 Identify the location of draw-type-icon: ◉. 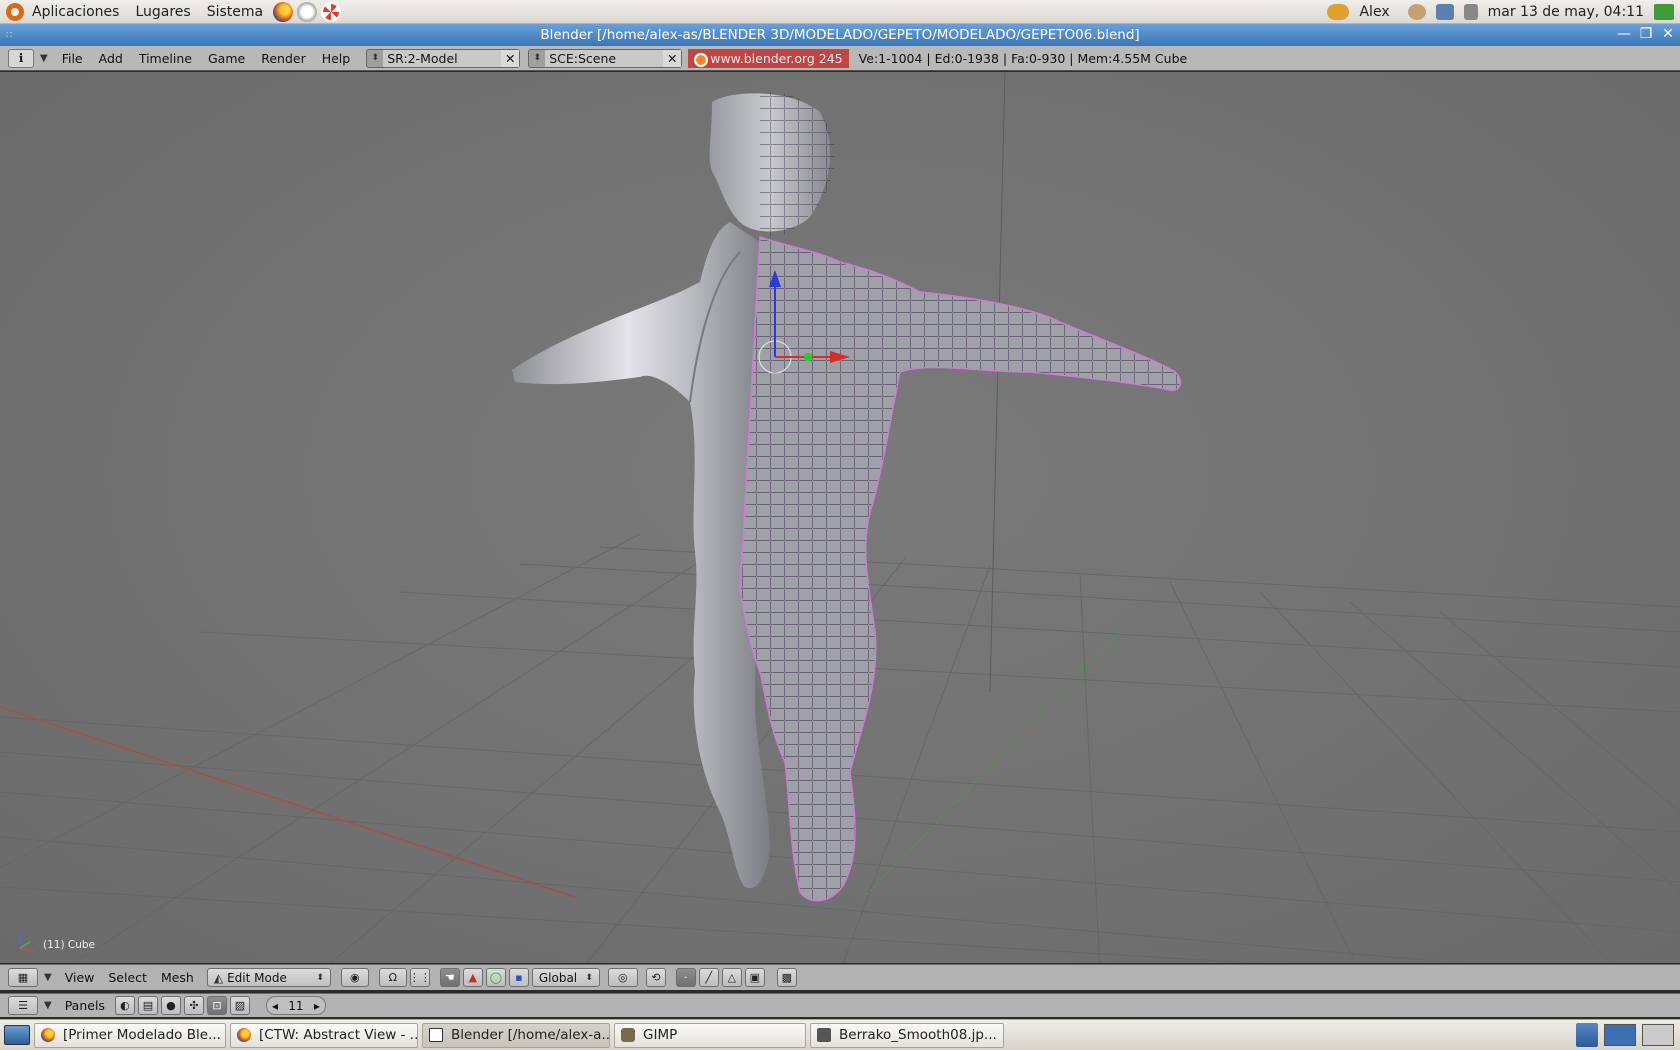
(354, 977).